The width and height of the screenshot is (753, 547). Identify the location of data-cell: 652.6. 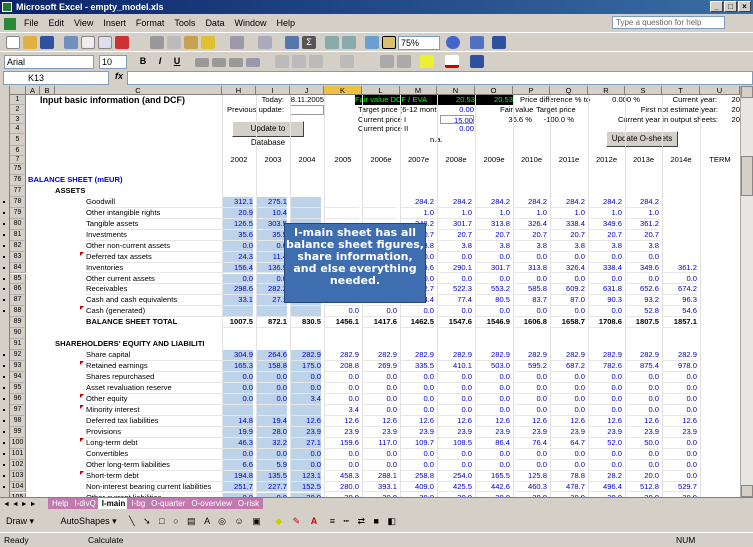
(642, 290).